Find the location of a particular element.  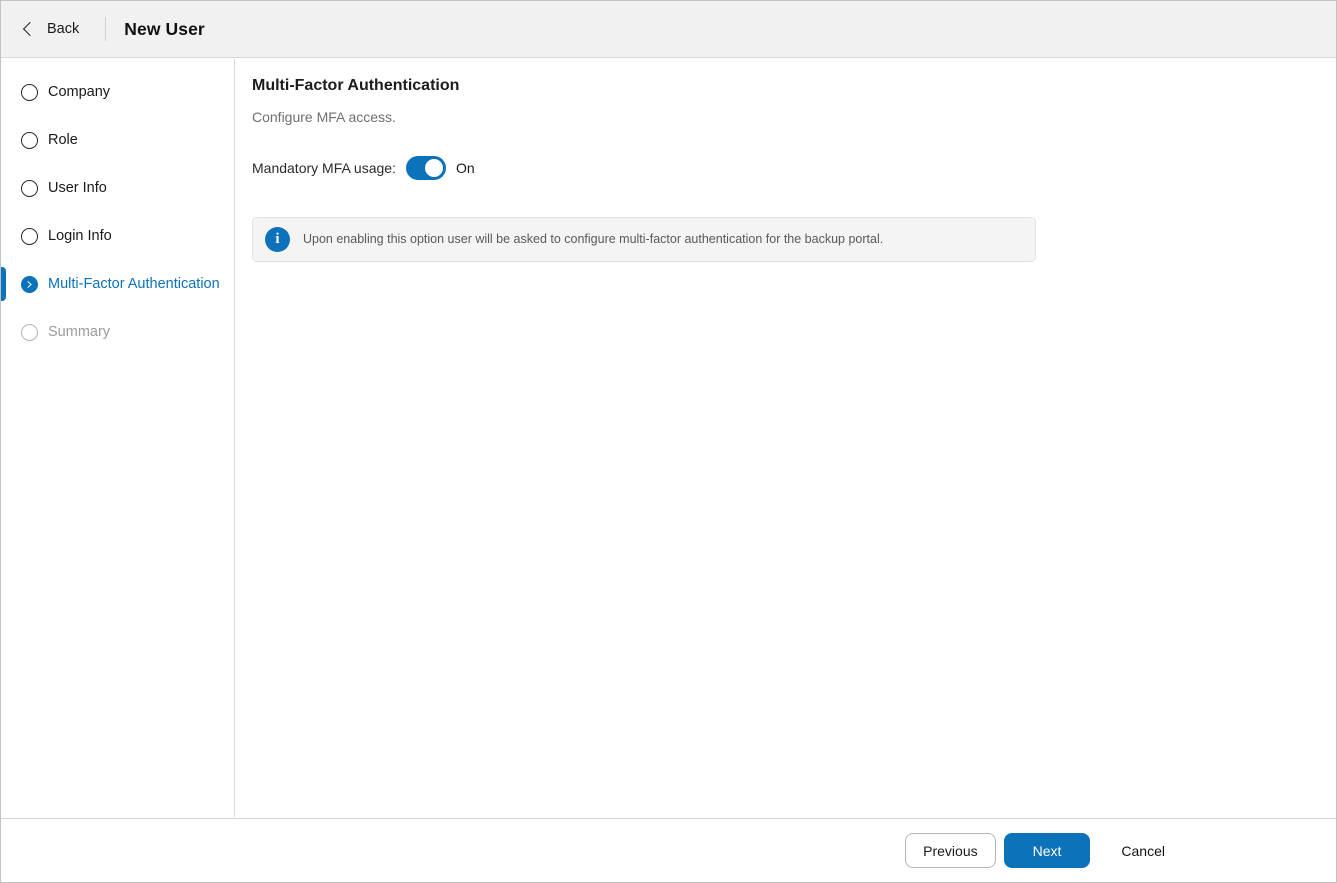

sidebar-item-role: Role is located at coordinates (117, 140).